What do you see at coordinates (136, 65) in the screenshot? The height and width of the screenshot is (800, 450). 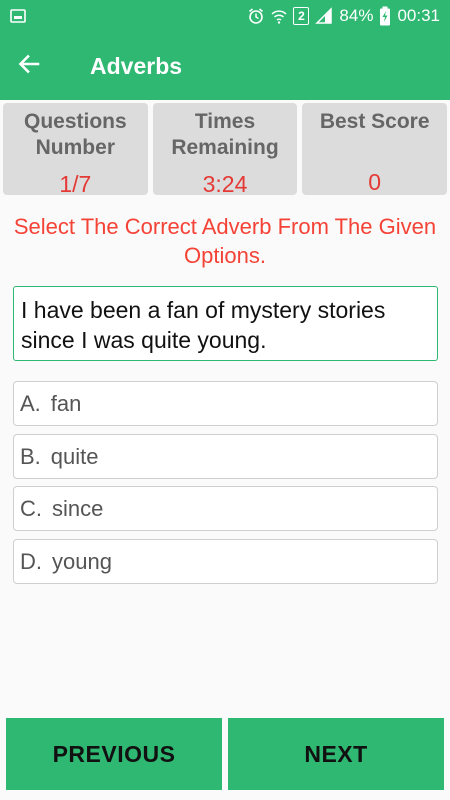 I see `page-title: Adverbs` at bounding box center [136, 65].